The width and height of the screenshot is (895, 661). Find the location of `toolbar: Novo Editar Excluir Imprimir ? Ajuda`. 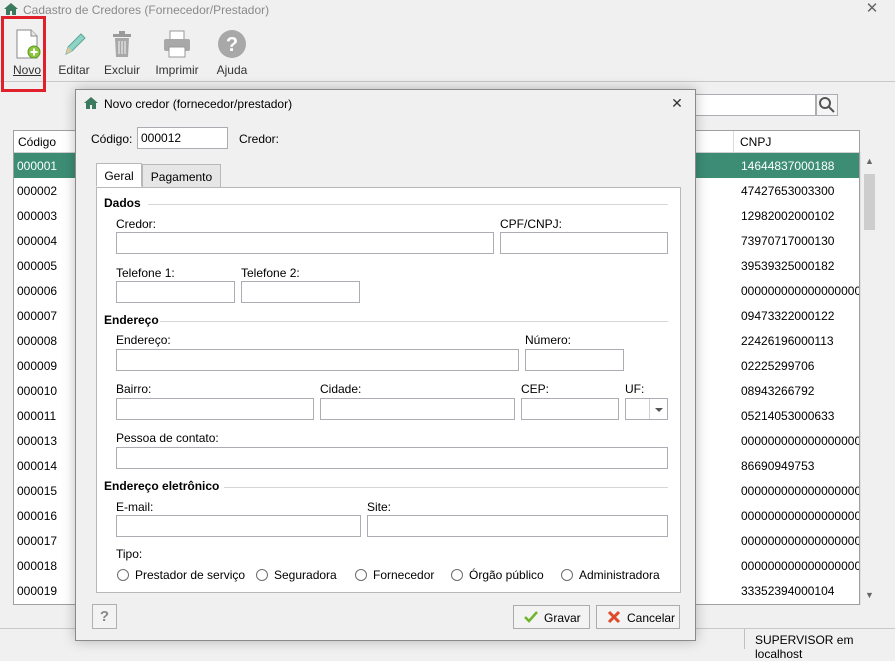

toolbar: Novo Editar Excluir Imprimir ? Ajuda is located at coordinates (447, 51).